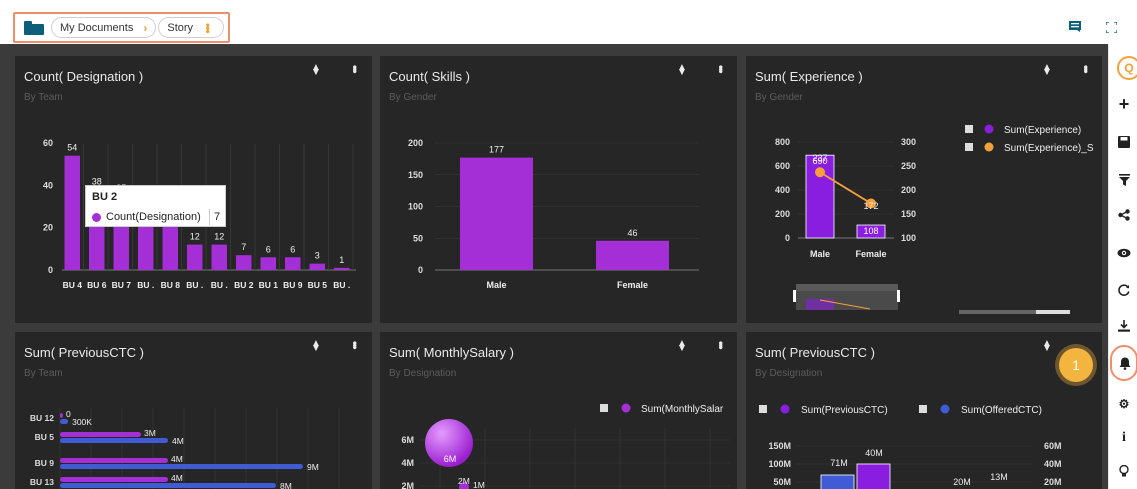 The width and height of the screenshot is (1137, 489). Describe the element at coordinates (450, 459) in the screenshot. I see `data-label: 6M` at that location.